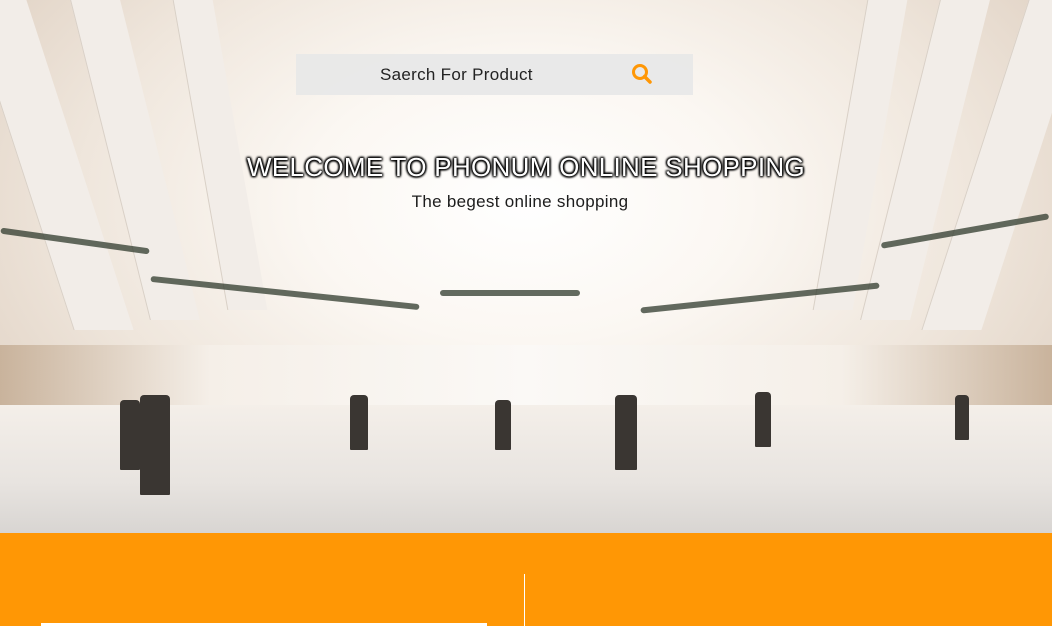  I want to click on search-bar, so click(494, 74).